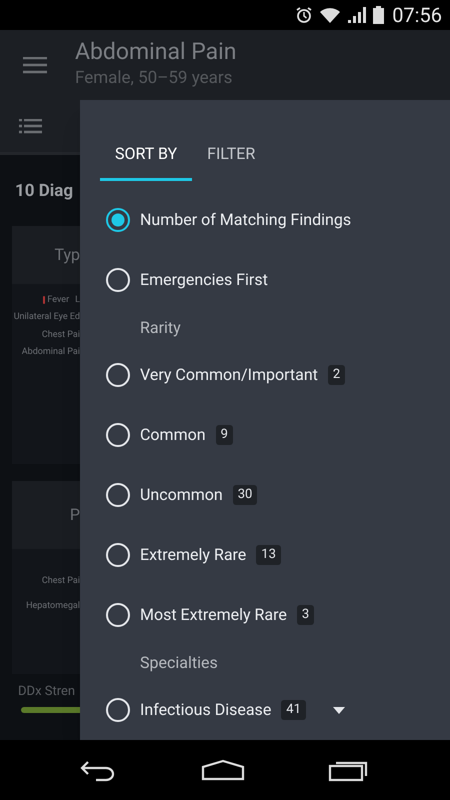  What do you see at coordinates (231, 155) in the screenshot?
I see `tab: FILTER` at bounding box center [231, 155].